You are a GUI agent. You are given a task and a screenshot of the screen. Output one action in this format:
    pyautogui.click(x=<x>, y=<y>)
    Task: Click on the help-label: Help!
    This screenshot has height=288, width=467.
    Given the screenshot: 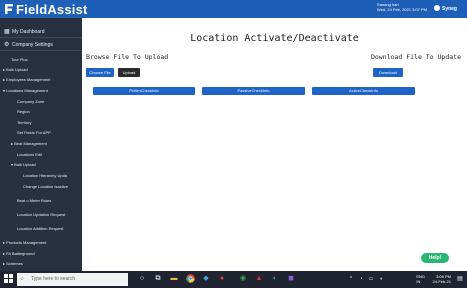 What is the action you would take?
    pyautogui.click(x=435, y=258)
    